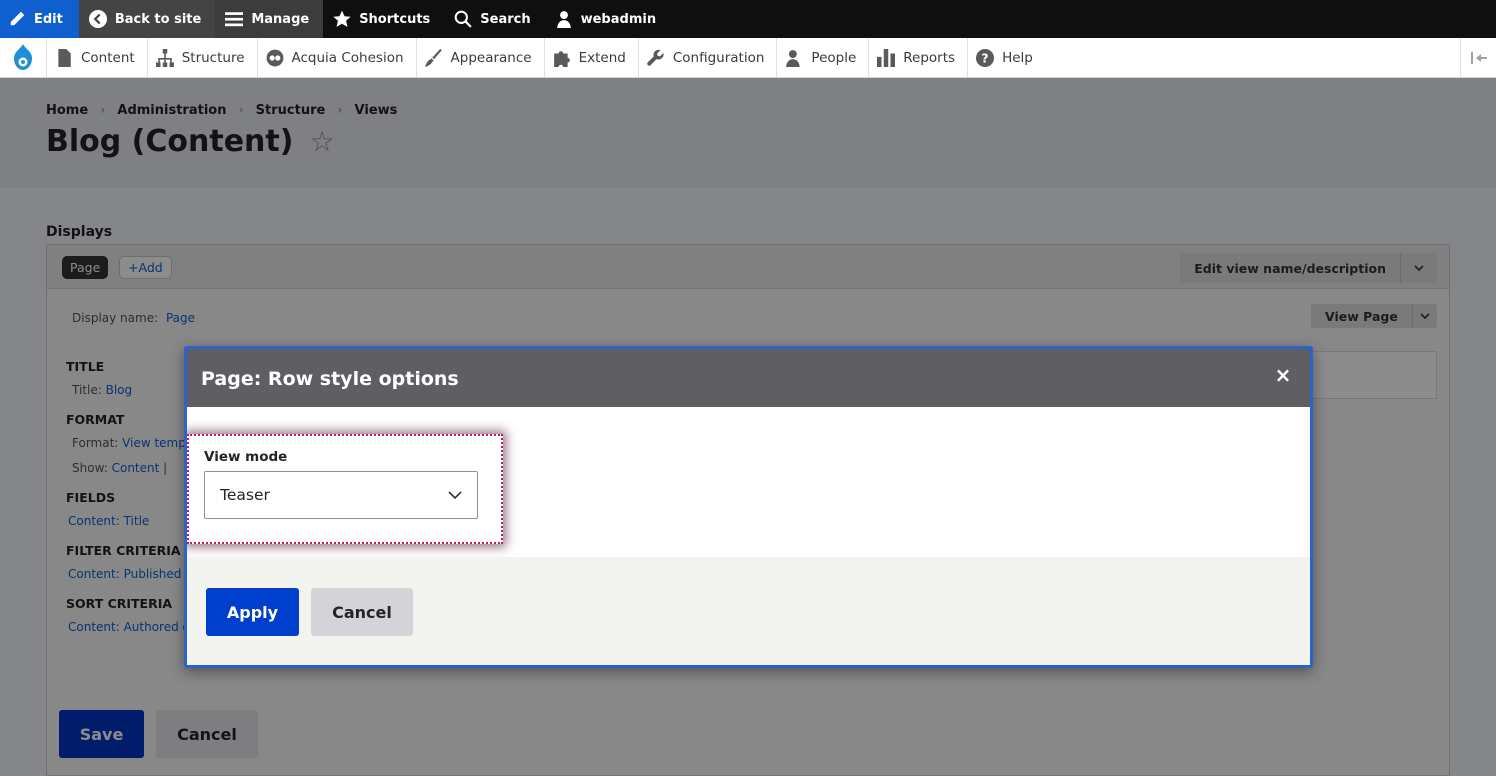 Image resolution: width=1496 pixels, height=776 pixels. What do you see at coordinates (330, 379) in the screenshot?
I see `dialog-title: Page: Row style options` at bounding box center [330, 379].